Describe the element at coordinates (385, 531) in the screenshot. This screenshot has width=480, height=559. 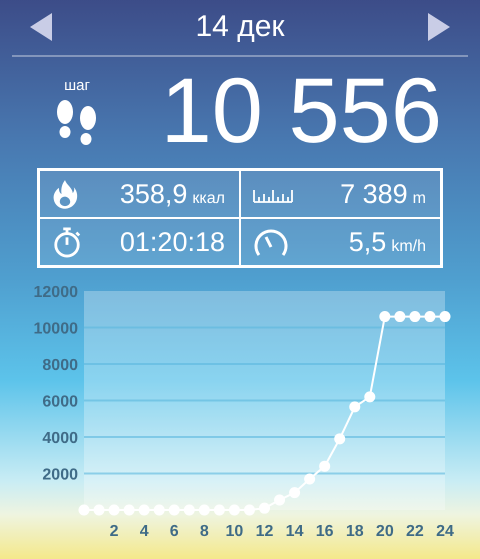
I see `x-axis-label: 20` at that location.